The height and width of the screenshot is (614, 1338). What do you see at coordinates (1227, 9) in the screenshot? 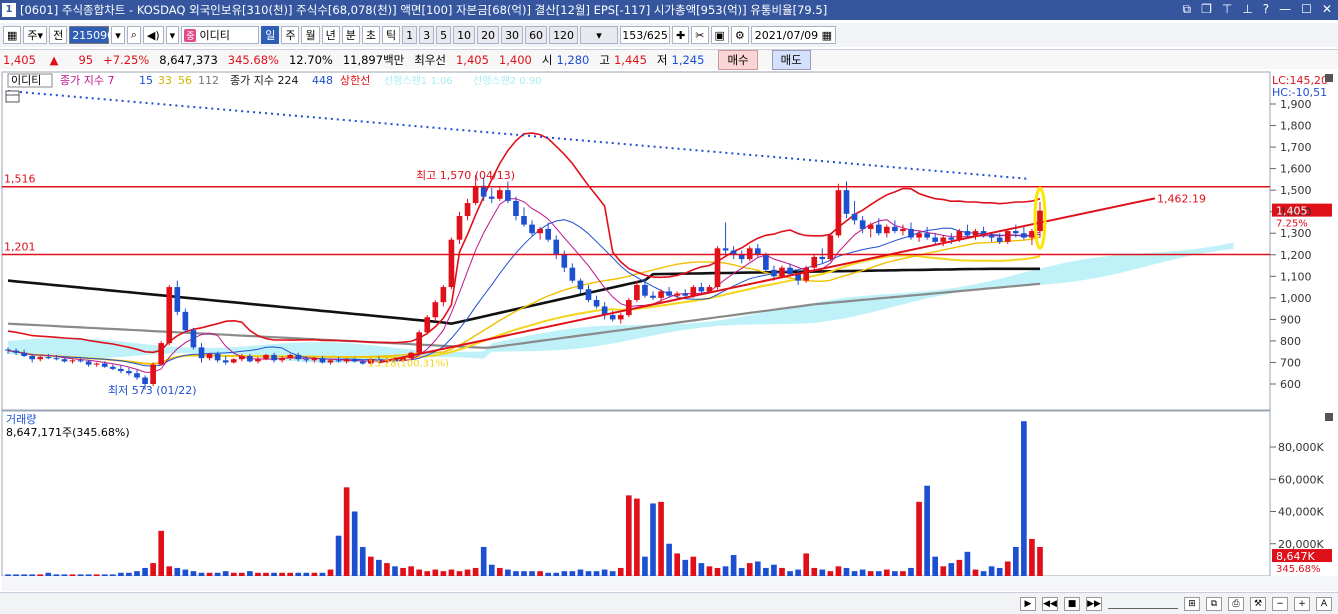
I see `pin-icon: ⊤` at bounding box center [1227, 9].